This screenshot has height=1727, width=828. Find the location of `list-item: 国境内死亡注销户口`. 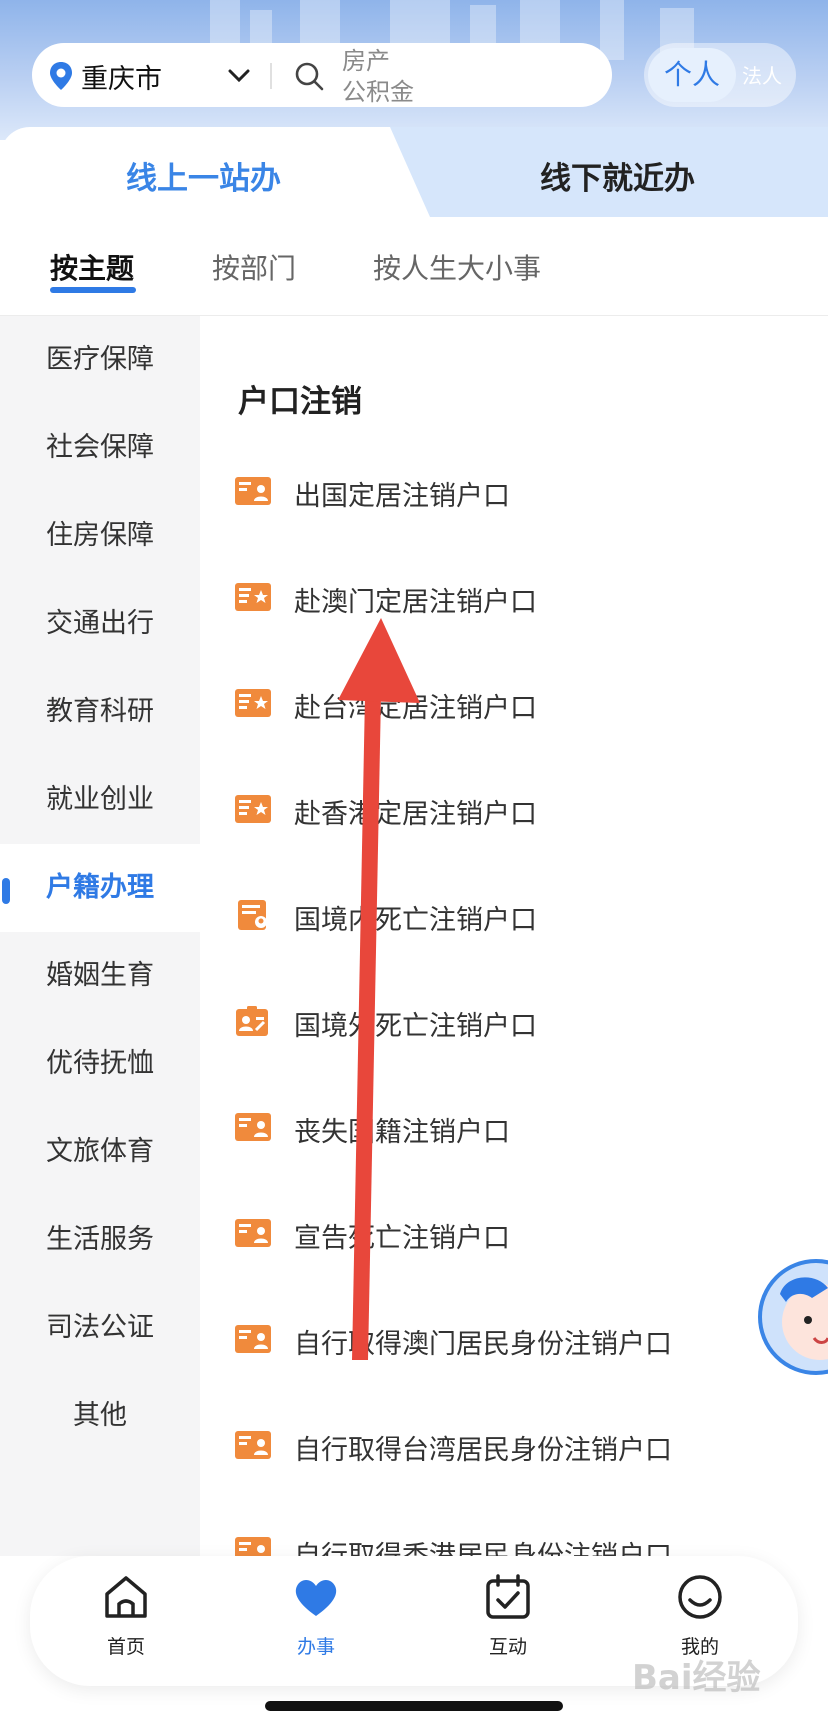

list-item: 国境内死亡注销户口 is located at coordinates (524, 916).